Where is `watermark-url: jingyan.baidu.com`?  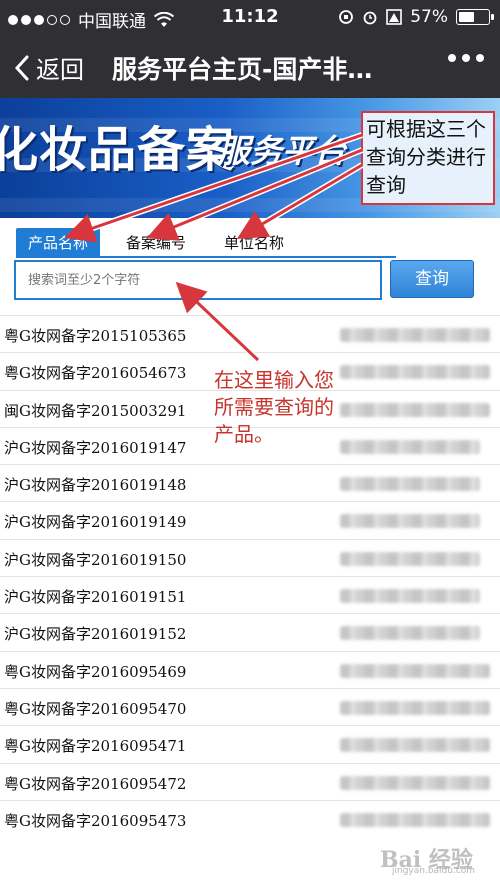 watermark-url: jingyan.baidu.com is located at coordinates (434, 871).